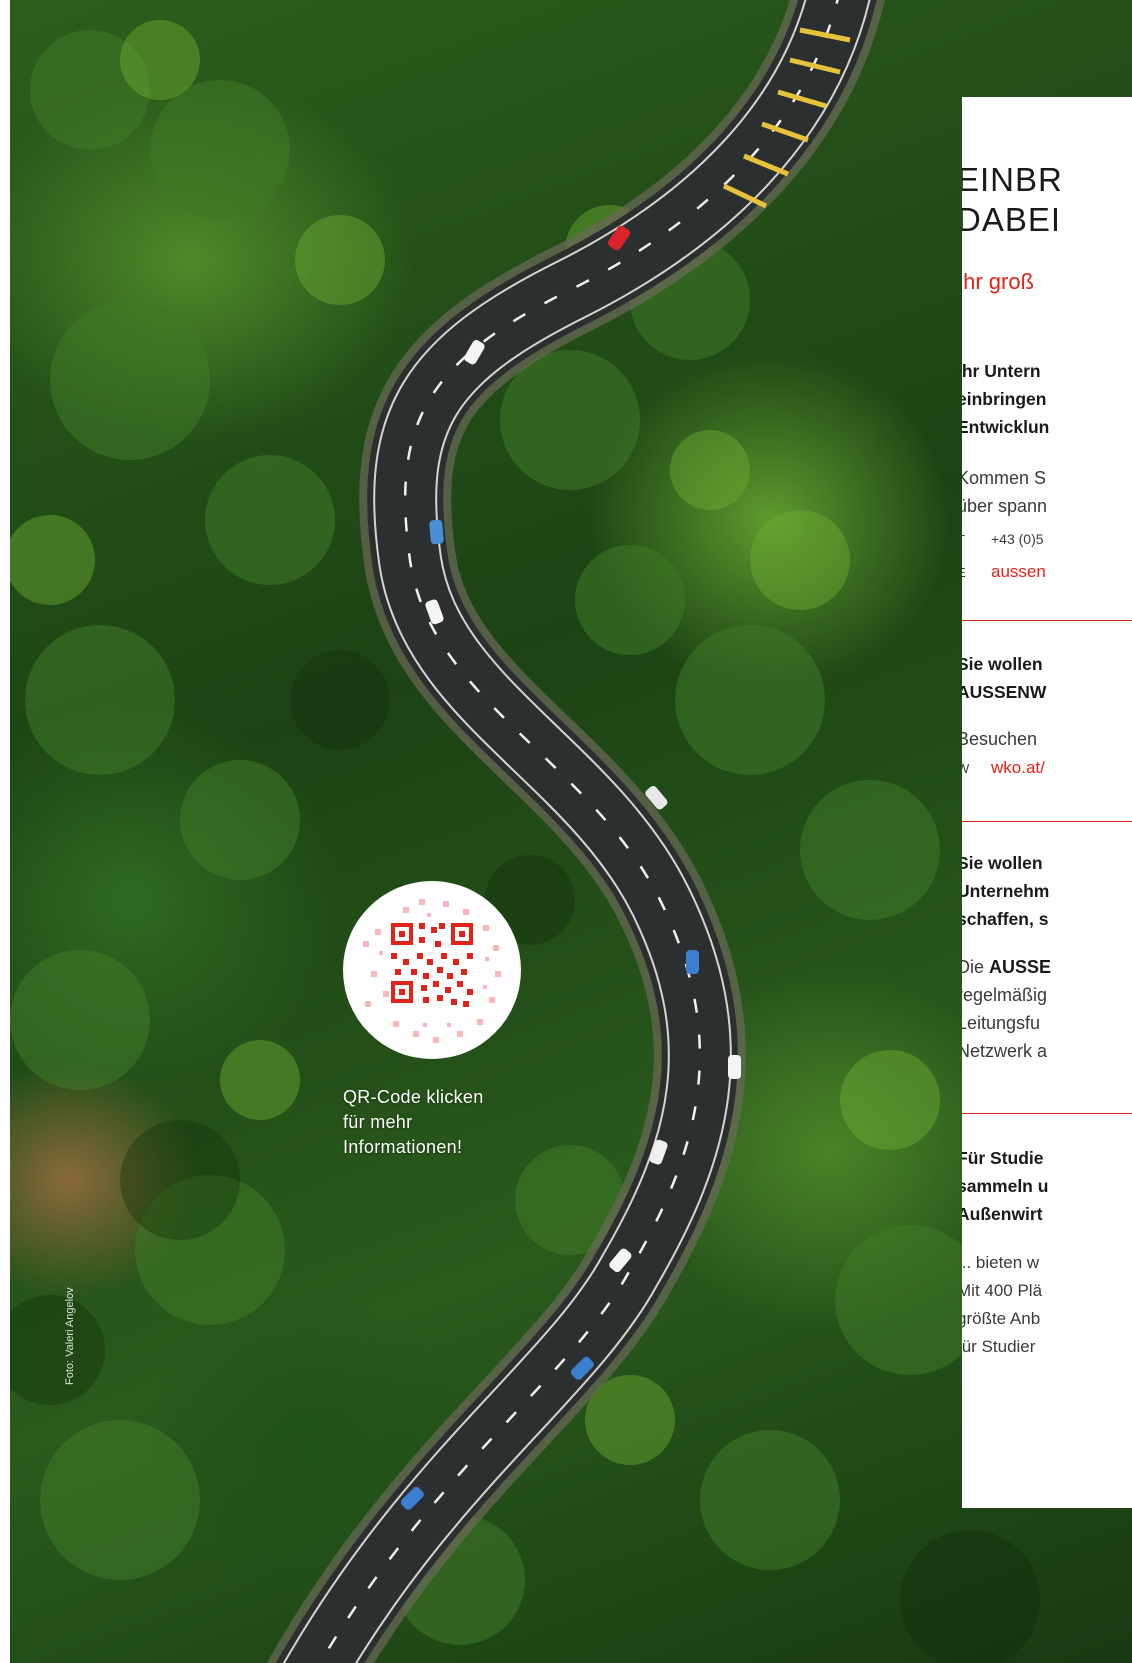 The height and width of the screenshot is (1663, 1132). Describe the element at coordinates (1017, 539) in the screenshot. I see `phone-value: +43 (0)5` at that location.